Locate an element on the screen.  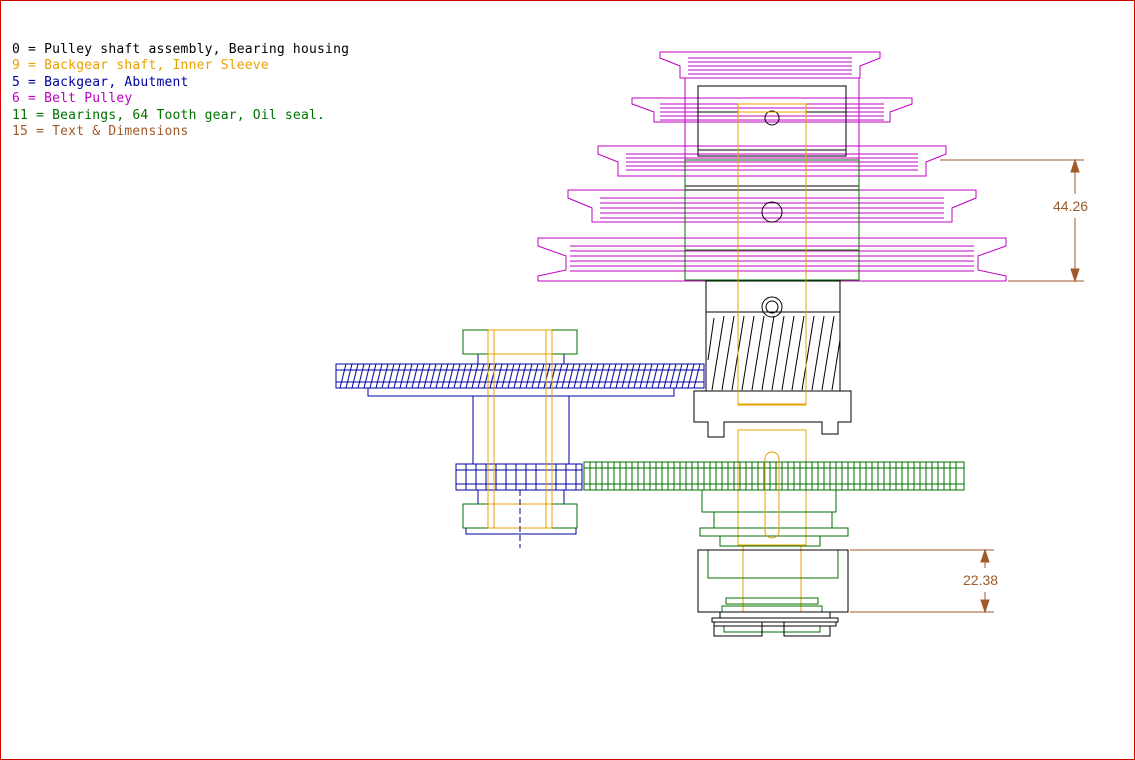
pulley-bore-housing is located at coordinates (772, 168).